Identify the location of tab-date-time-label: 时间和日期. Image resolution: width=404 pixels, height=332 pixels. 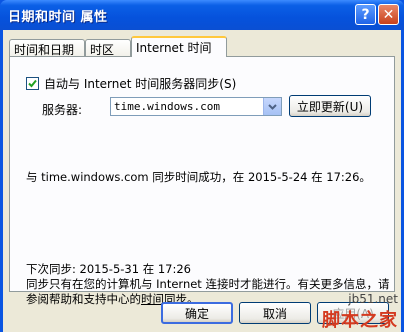
(44, 50).